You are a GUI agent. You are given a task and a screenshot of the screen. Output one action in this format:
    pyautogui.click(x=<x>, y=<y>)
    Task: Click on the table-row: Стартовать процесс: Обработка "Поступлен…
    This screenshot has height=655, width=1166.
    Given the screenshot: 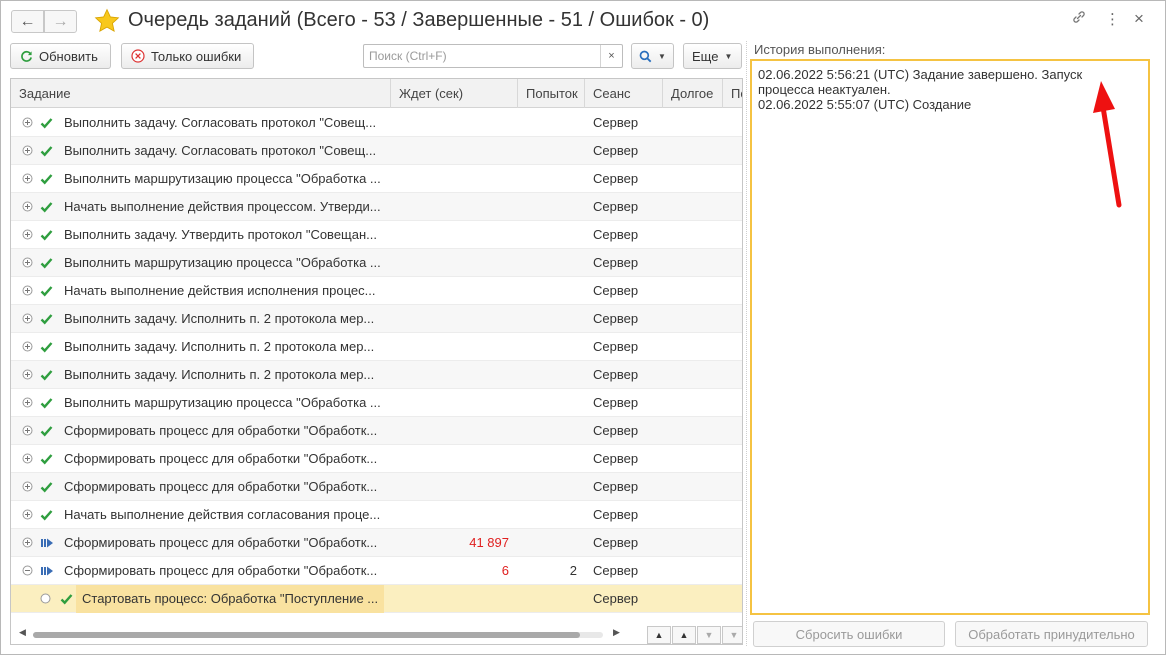 What is the action you would take?
    pyautogui.click(x=376, y=599)
    